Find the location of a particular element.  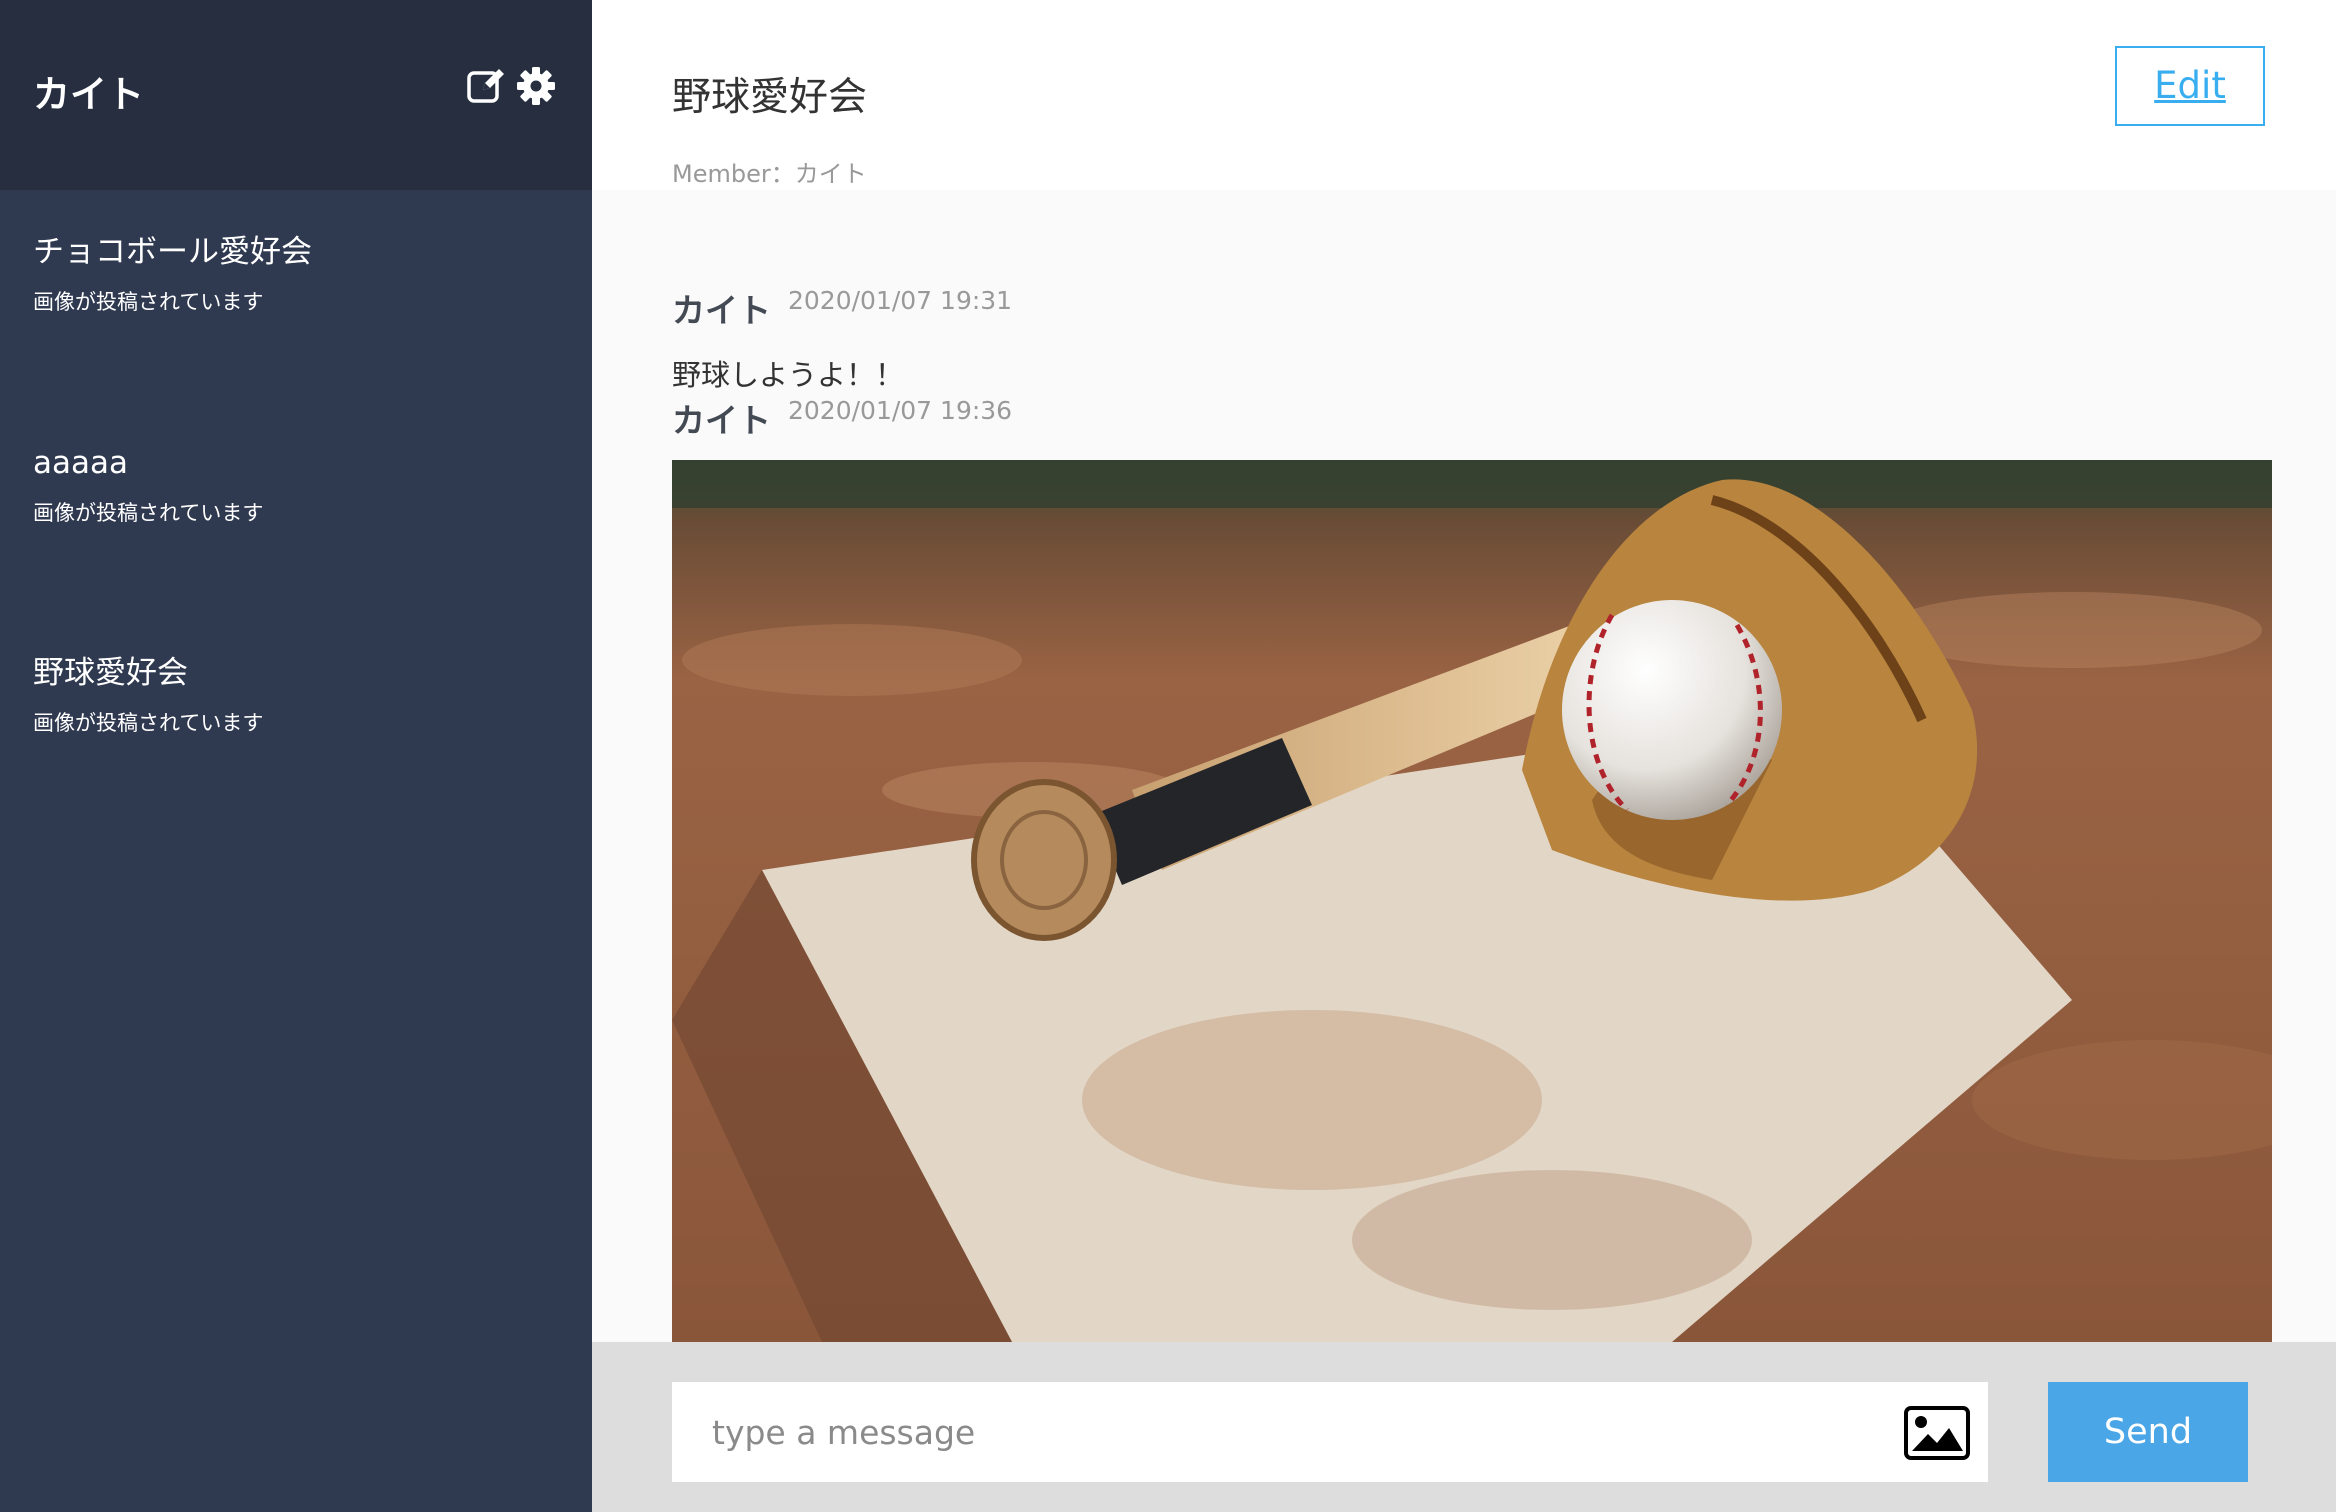

chat-header: 野球愛好会 Member：カイト Edit is located at coordinates (1464, 95).